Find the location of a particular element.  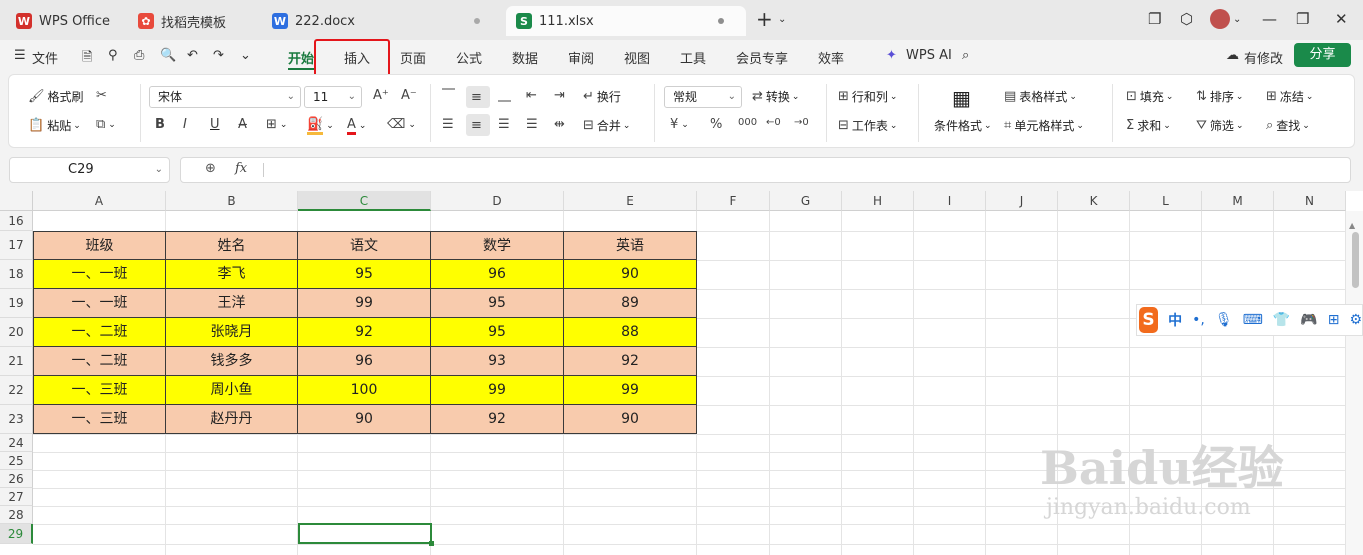

cut-button: ✂ is located at coordinates (103, 95).